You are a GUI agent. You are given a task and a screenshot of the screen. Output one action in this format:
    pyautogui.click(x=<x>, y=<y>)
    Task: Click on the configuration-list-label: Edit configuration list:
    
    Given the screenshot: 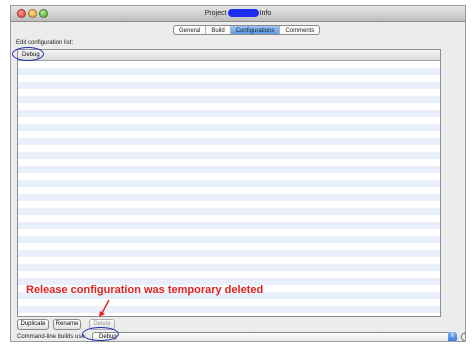 What is the action you would take?
    pyautogui.click(x=45, y=43)
    